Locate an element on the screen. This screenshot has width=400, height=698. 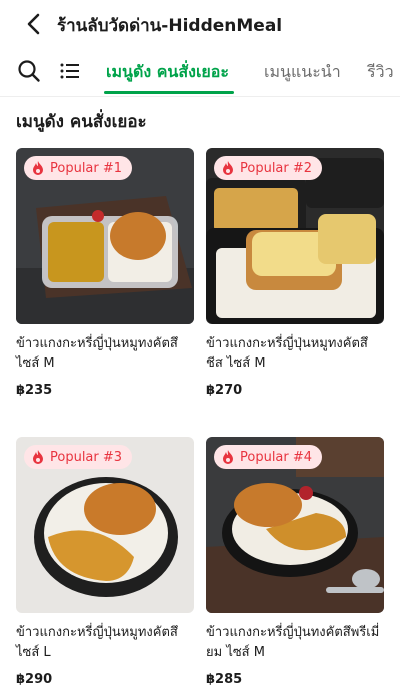
menu-list-icon is located at coordinates (69, 71).